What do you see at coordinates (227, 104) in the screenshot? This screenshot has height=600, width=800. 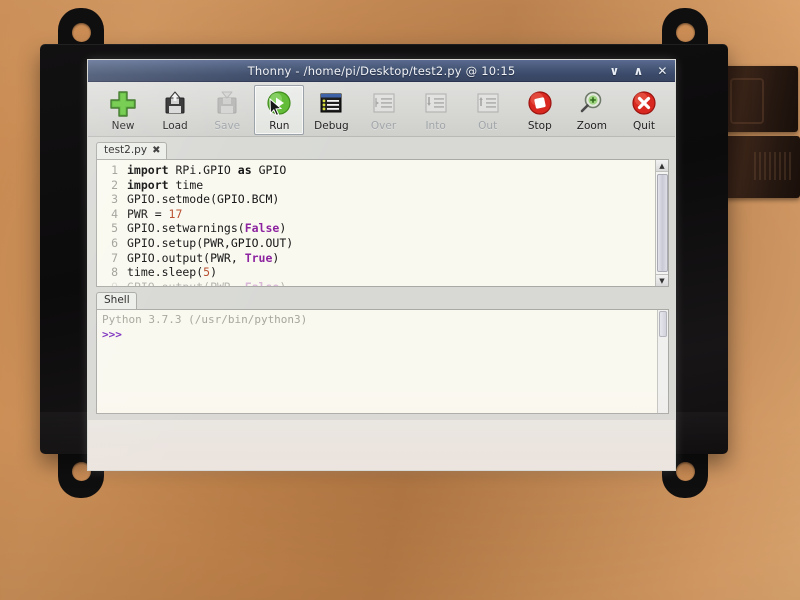 I see `save-file-icon` at bounding box center [227, 104].